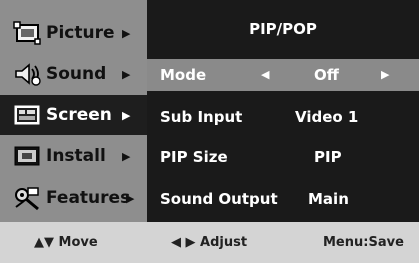 The width and height of the screenshot is (419, 263). I want to click on row-label: PIP Size, so click(194, 157).